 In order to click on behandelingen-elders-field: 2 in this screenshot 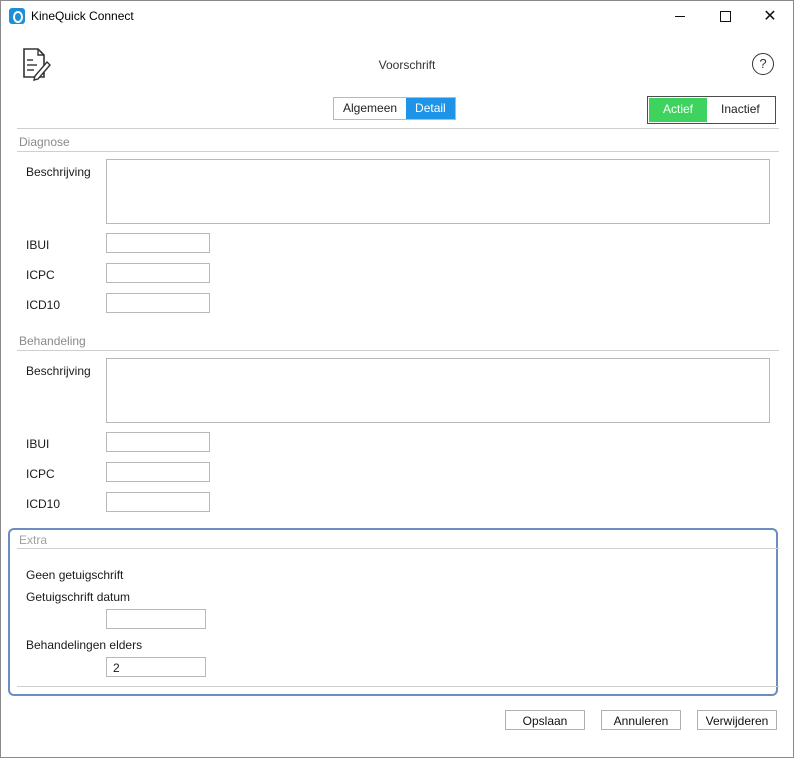, I will do `click(156, 667)`.